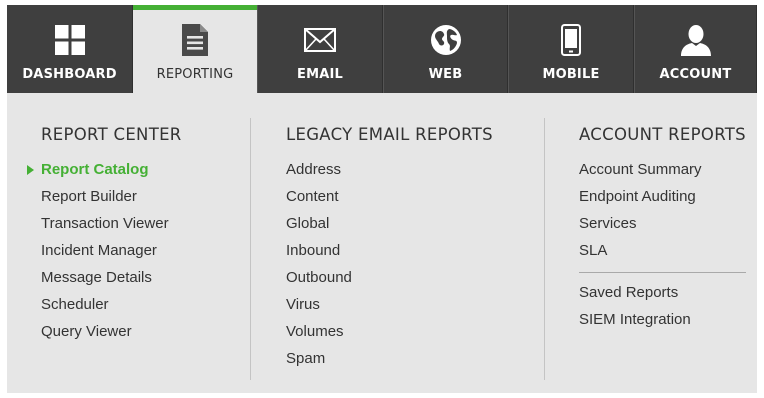 This screenshot has height=398, width=764. Describe the element at coordinates (111, 196) in the screenshot. I see `menu-item-report-builder: Report Builder` at that location.